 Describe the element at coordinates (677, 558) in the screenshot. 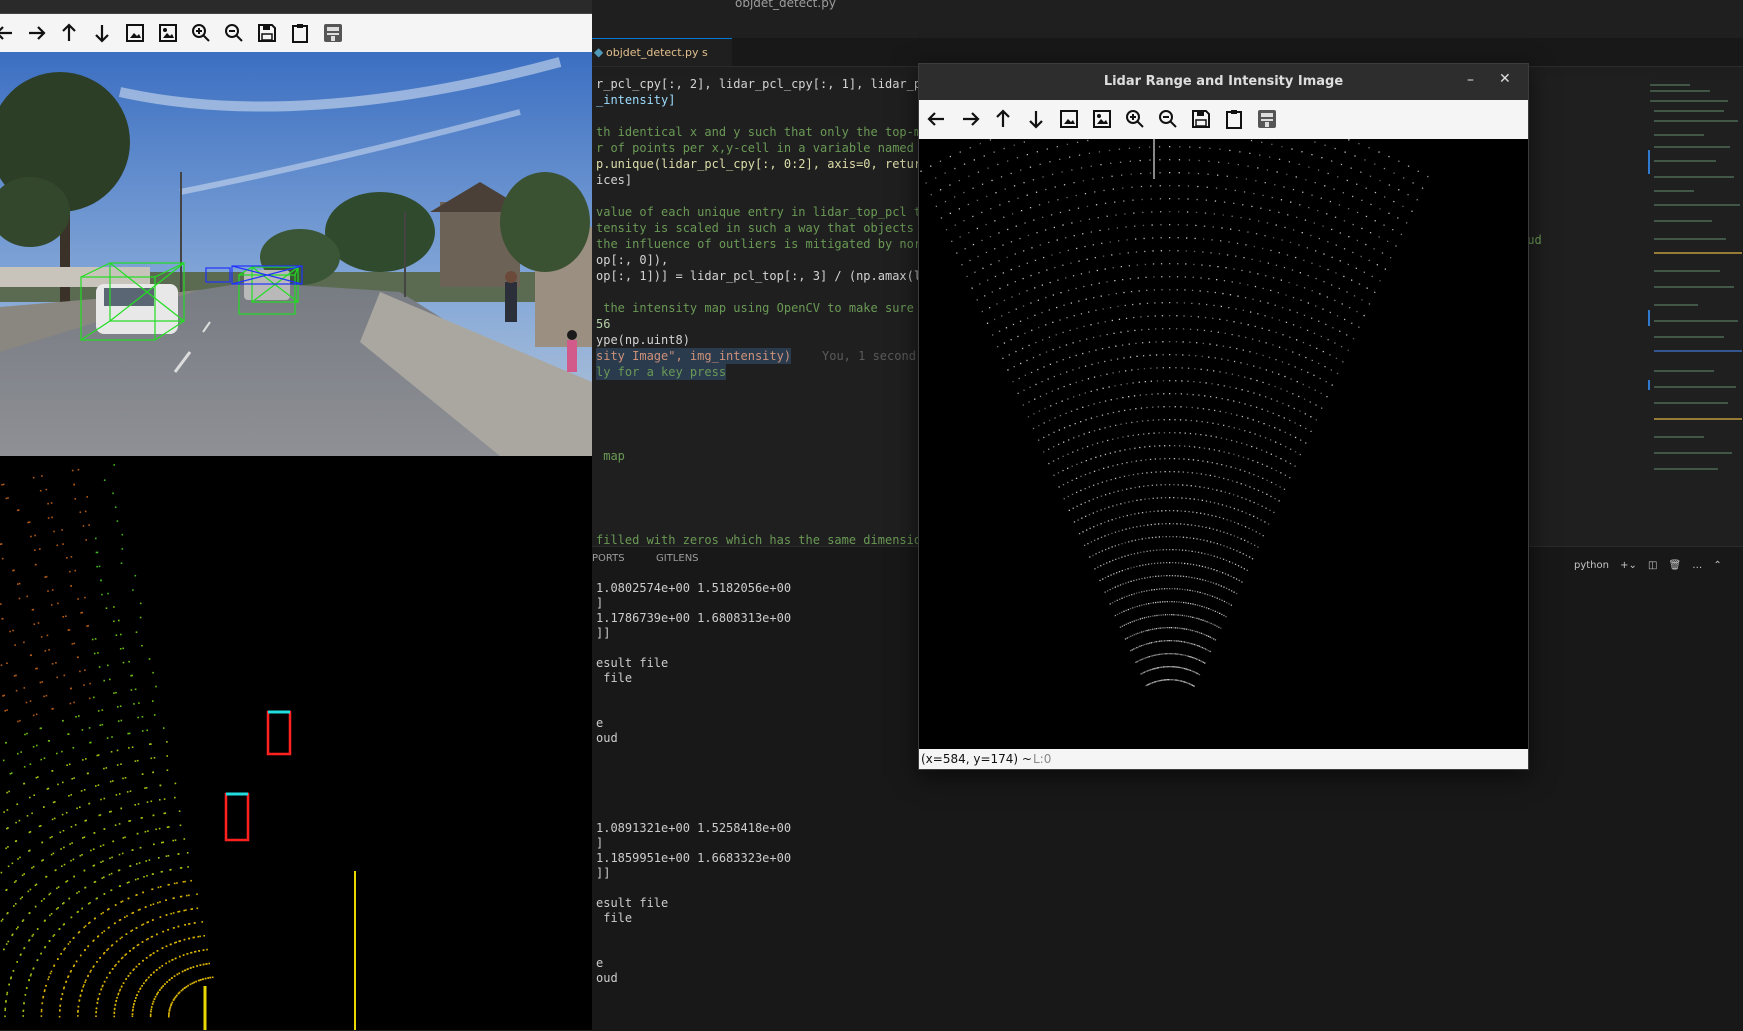

I see `tab-gitlens: GITLENS` at that location.